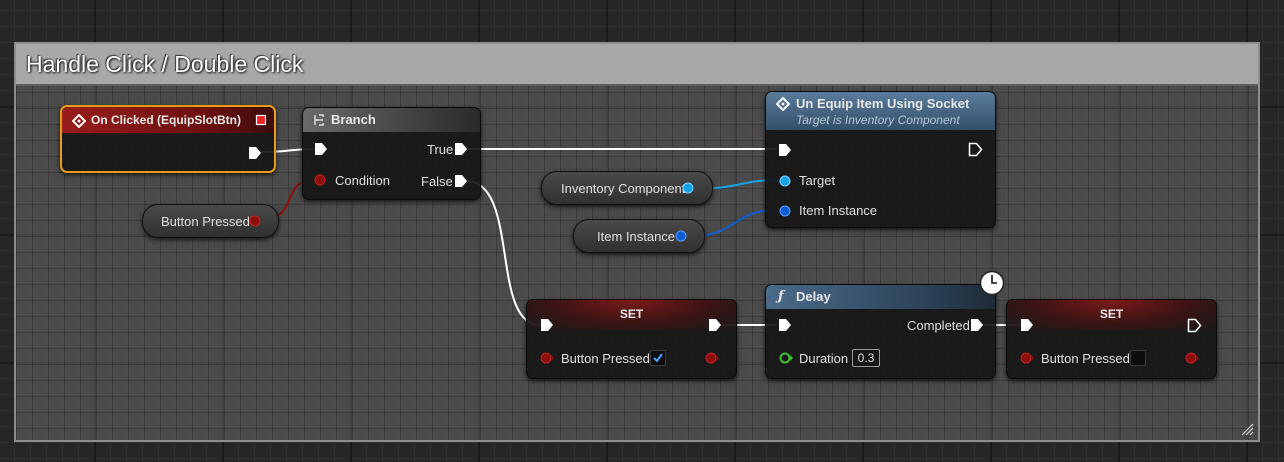  I want to click on button-pressed-getter-node: Button Pressed, so click(210, 221).